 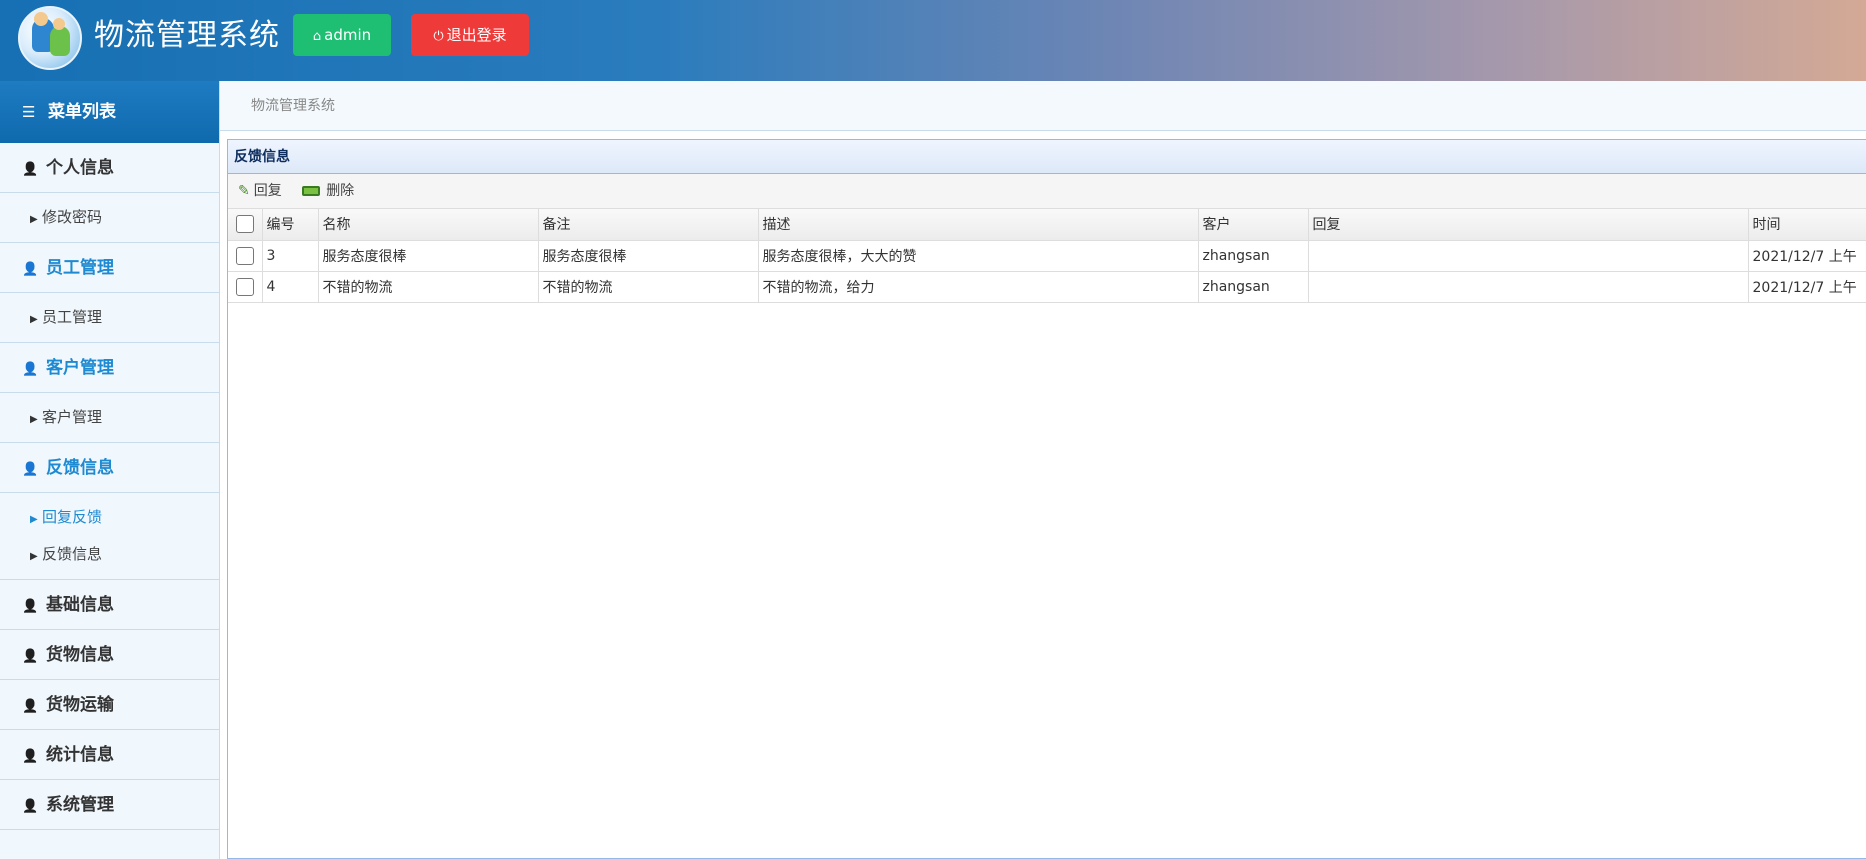 What do you see at coordinates (290, 256) in the screenshot?
I see `cell-id: 3` at bounding box center [290, 256].